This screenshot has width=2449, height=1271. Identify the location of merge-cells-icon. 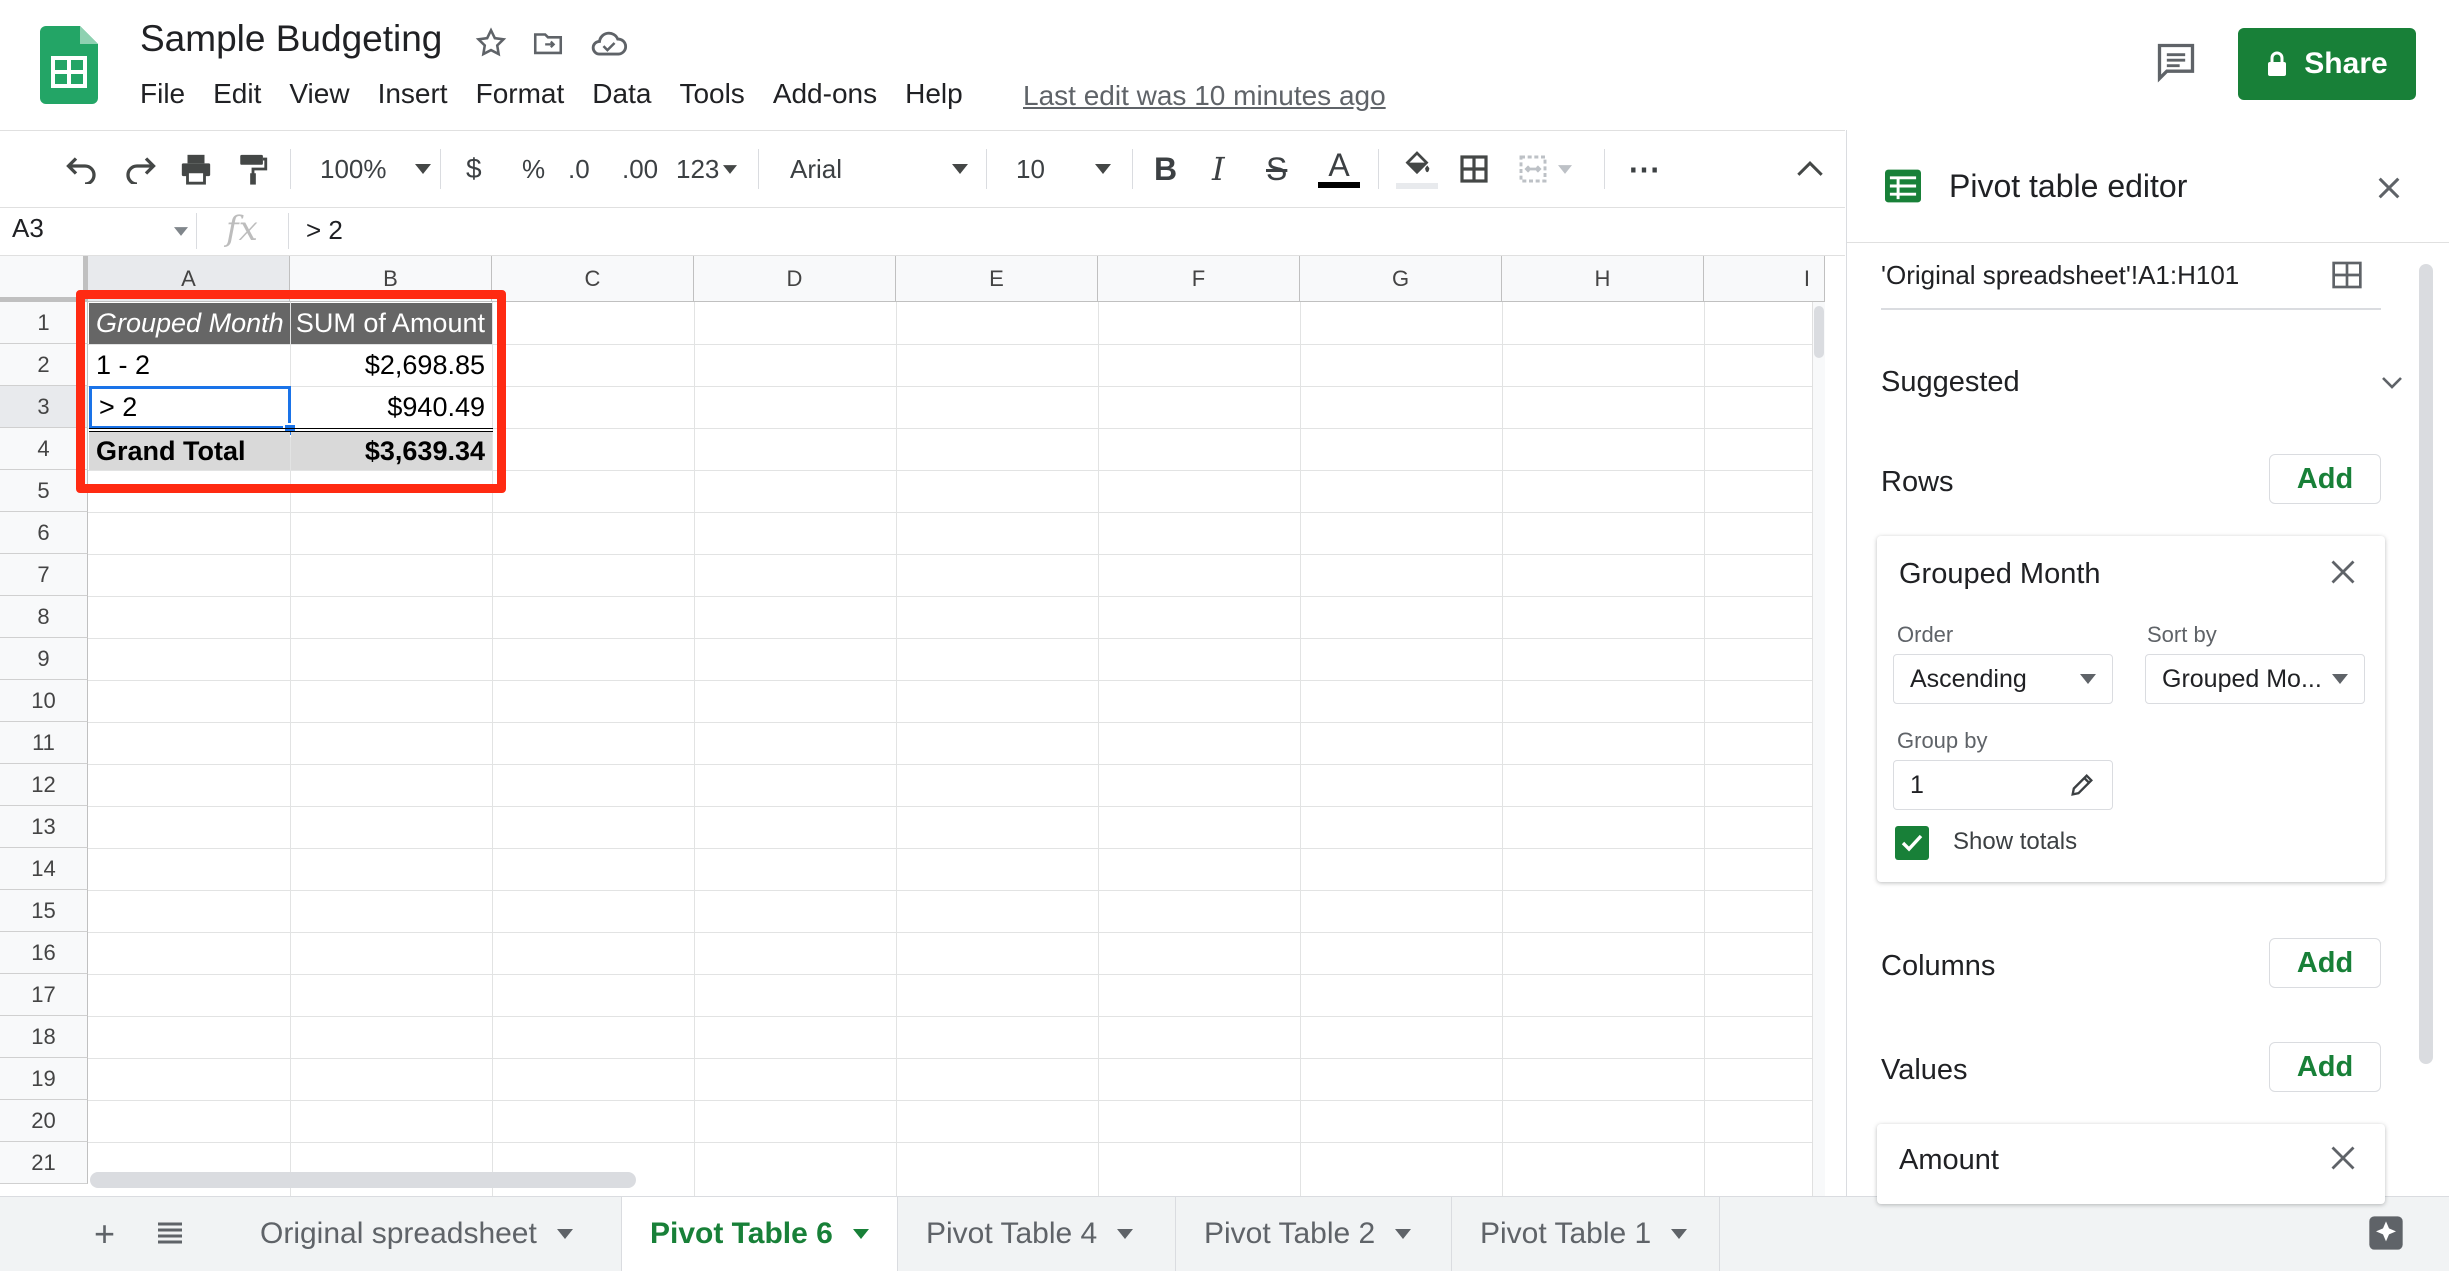
(1544, 169).